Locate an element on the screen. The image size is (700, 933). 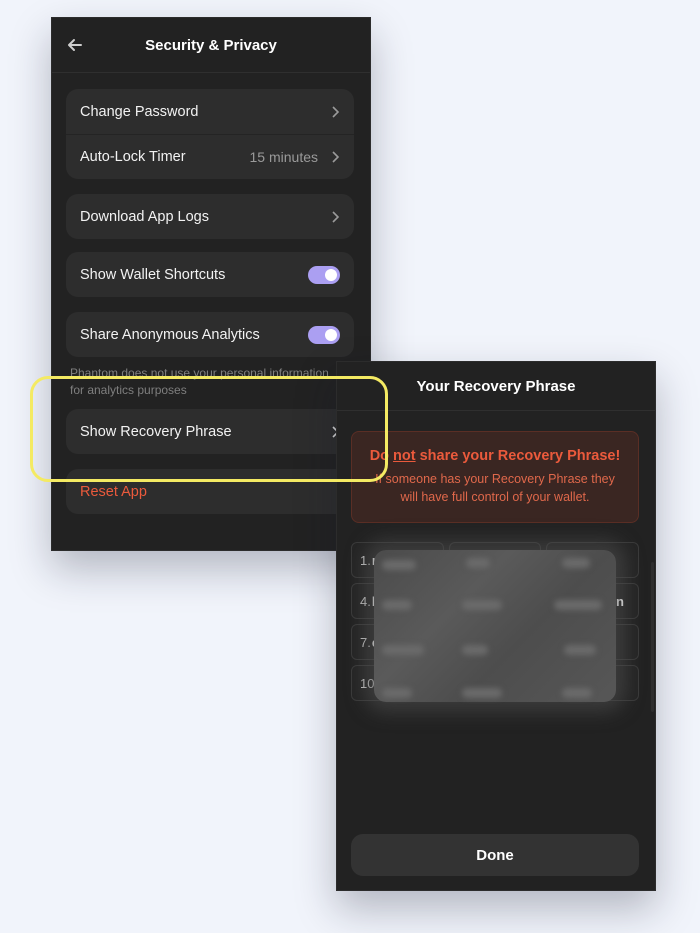
logs-group: Download App Logs is located at coordinates (210, 216).